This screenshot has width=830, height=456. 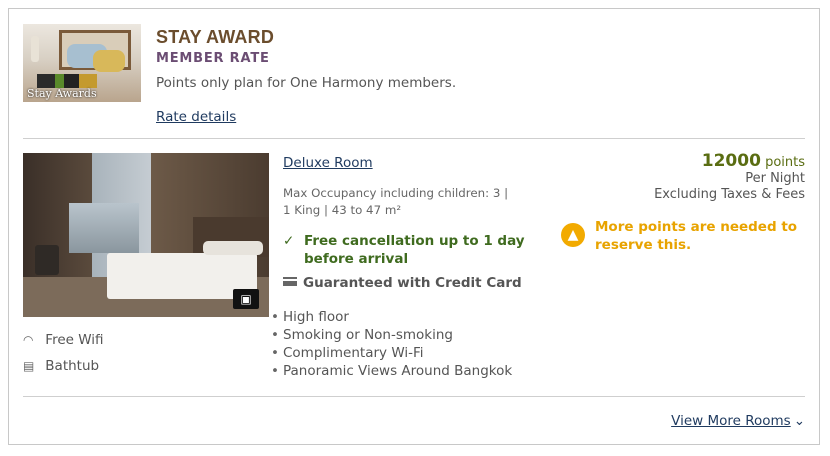 I want to click on amenity-wifi: ◠ Free Wifi, so click(x=63, y=340).